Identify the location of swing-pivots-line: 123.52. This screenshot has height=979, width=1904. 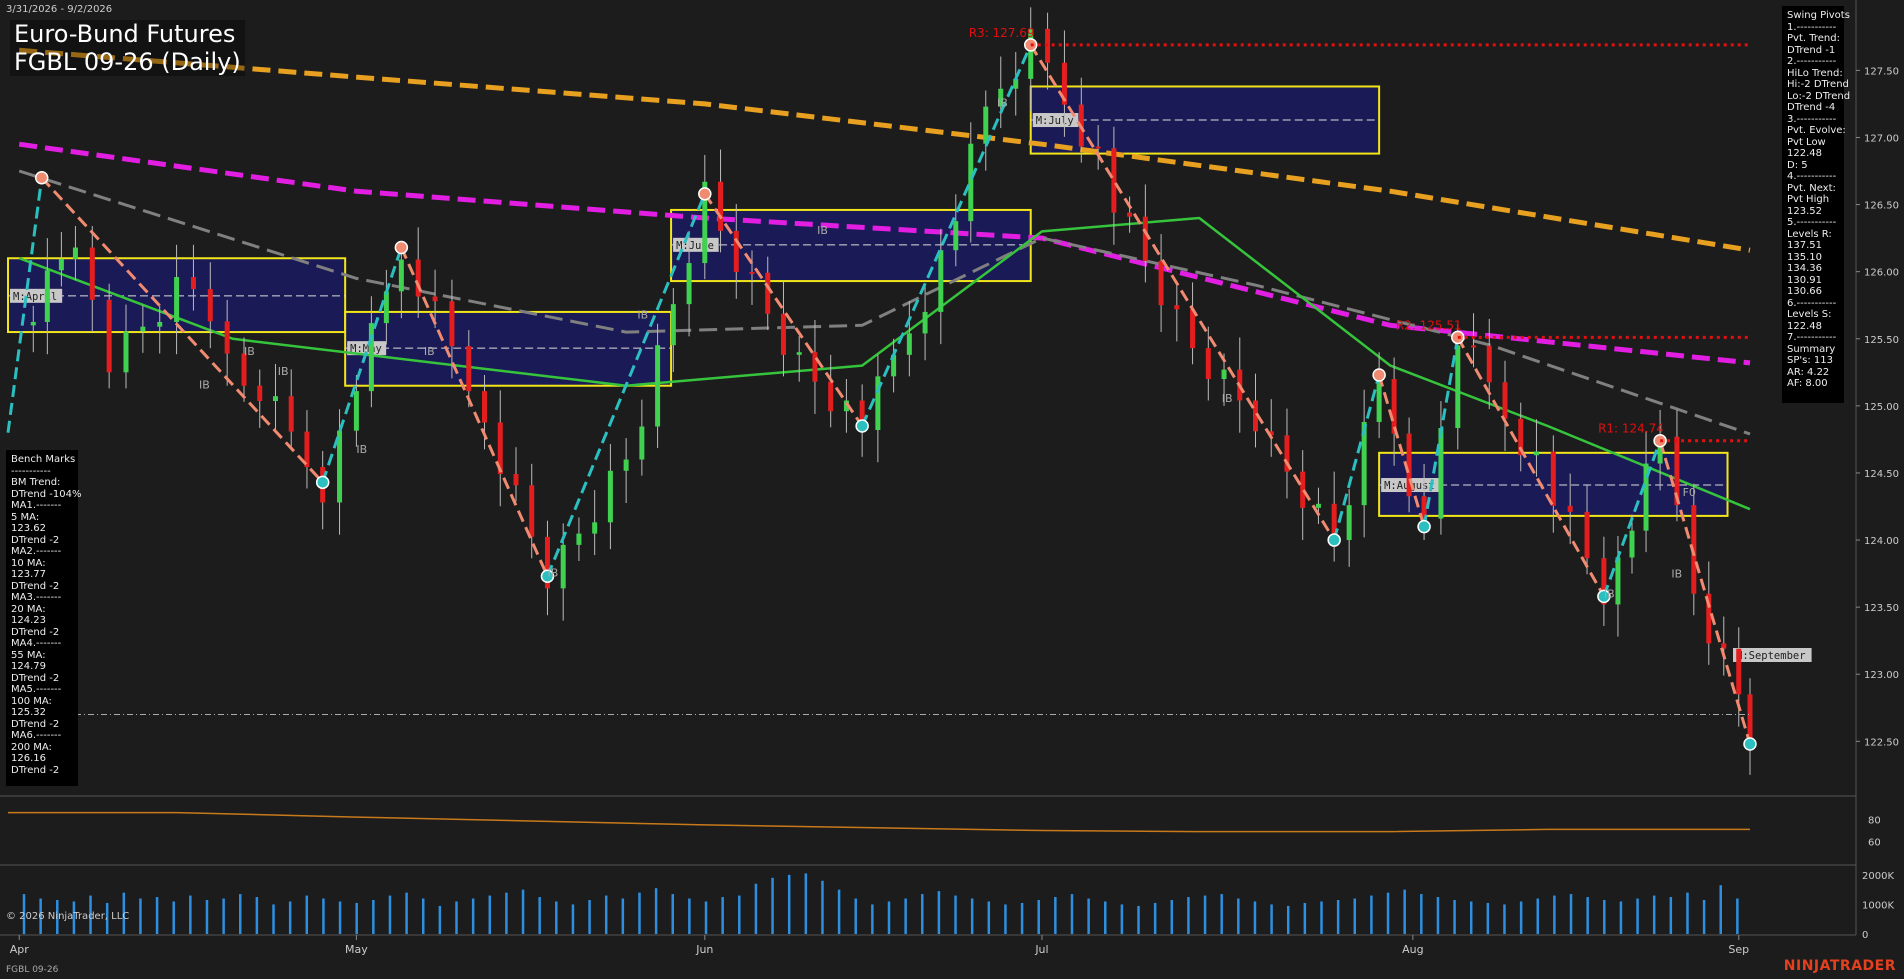
(1804, 211).